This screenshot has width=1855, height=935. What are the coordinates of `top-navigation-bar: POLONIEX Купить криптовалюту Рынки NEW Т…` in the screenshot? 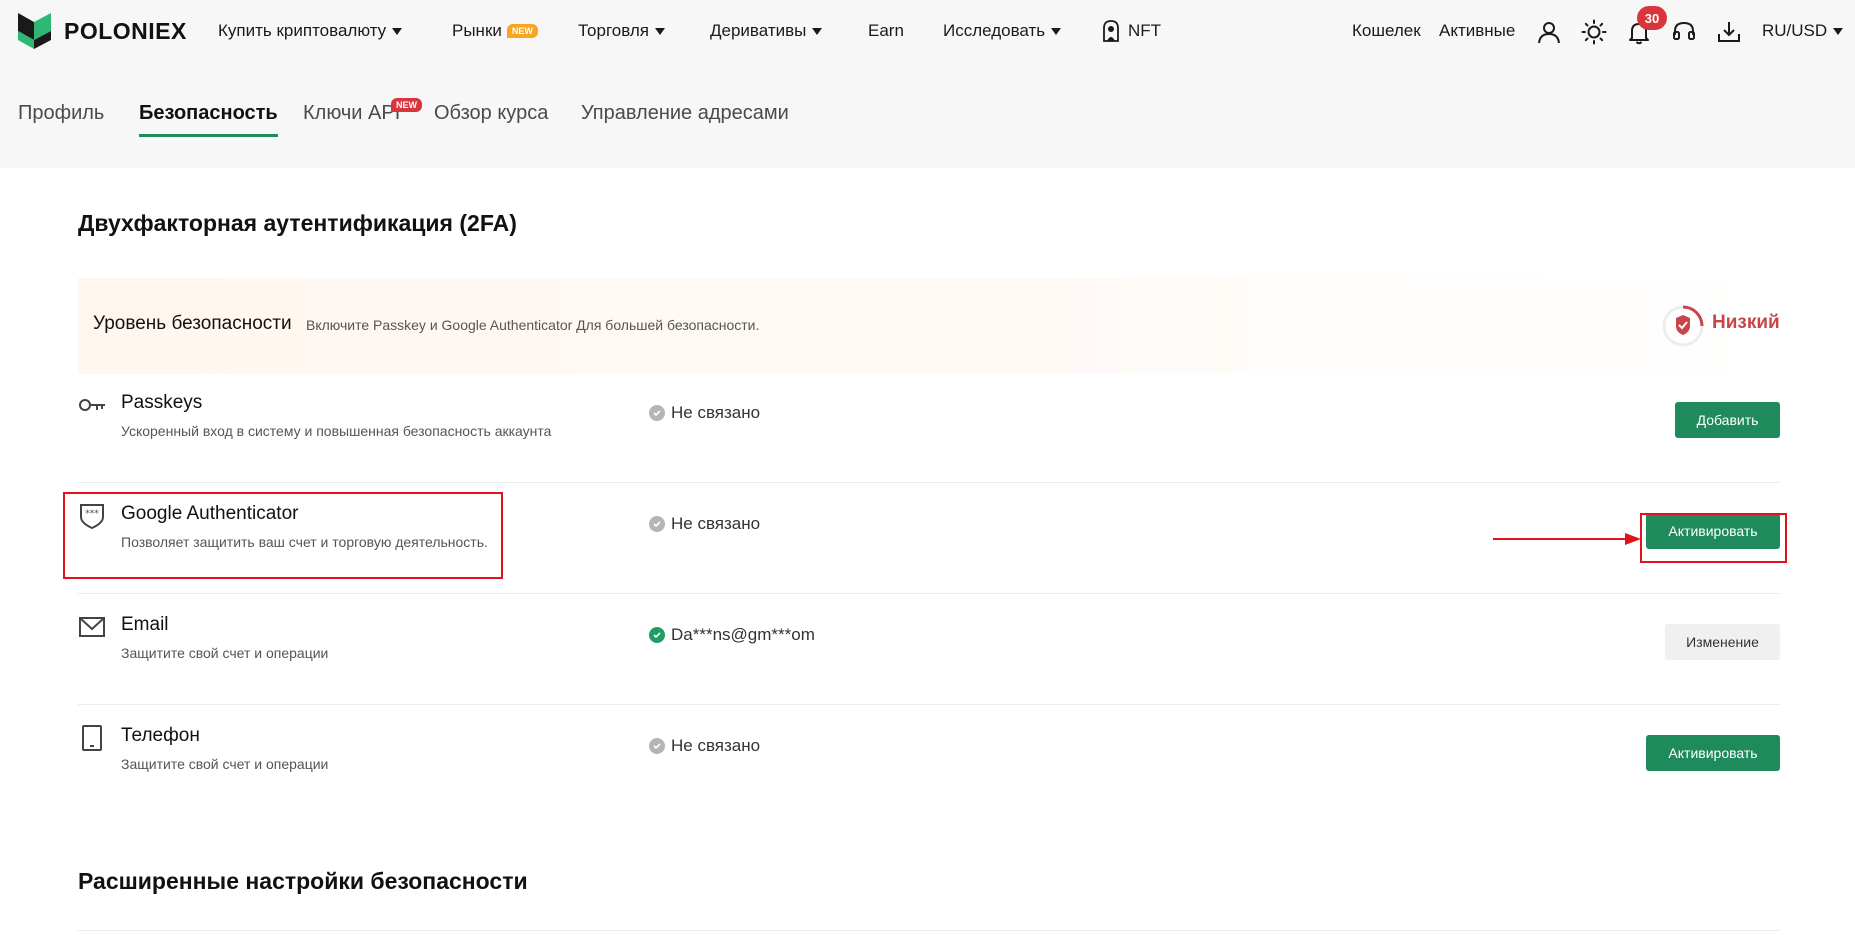 It's located at (927, 31).